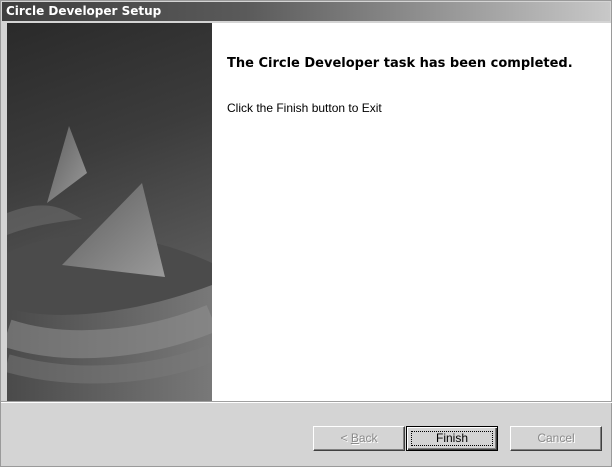 This screenshot has height=467, width=612. What do you see at coordinates (368, 438) in the screenshot?
I see `back-button-label-rest: ack` at bounding box center [368, 438].